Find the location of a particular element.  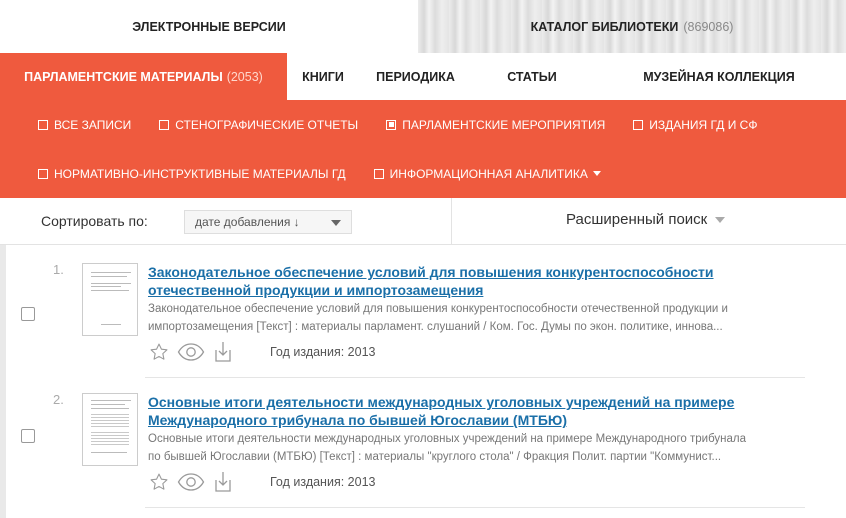

filter-label: НОРМАТИВНО-ИНСТРУКТИВНЫЕ МАТЕРИАЛЫ ГД is located at coordinates (200, 173).